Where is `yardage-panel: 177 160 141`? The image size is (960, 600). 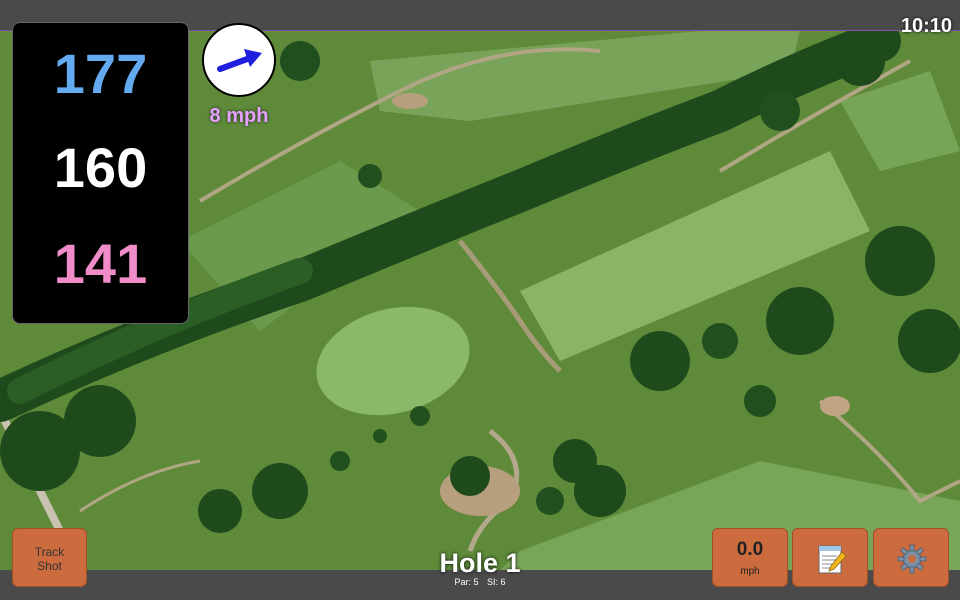
yardage-panel: 177 160 141 is located at coordinates (100, 173).